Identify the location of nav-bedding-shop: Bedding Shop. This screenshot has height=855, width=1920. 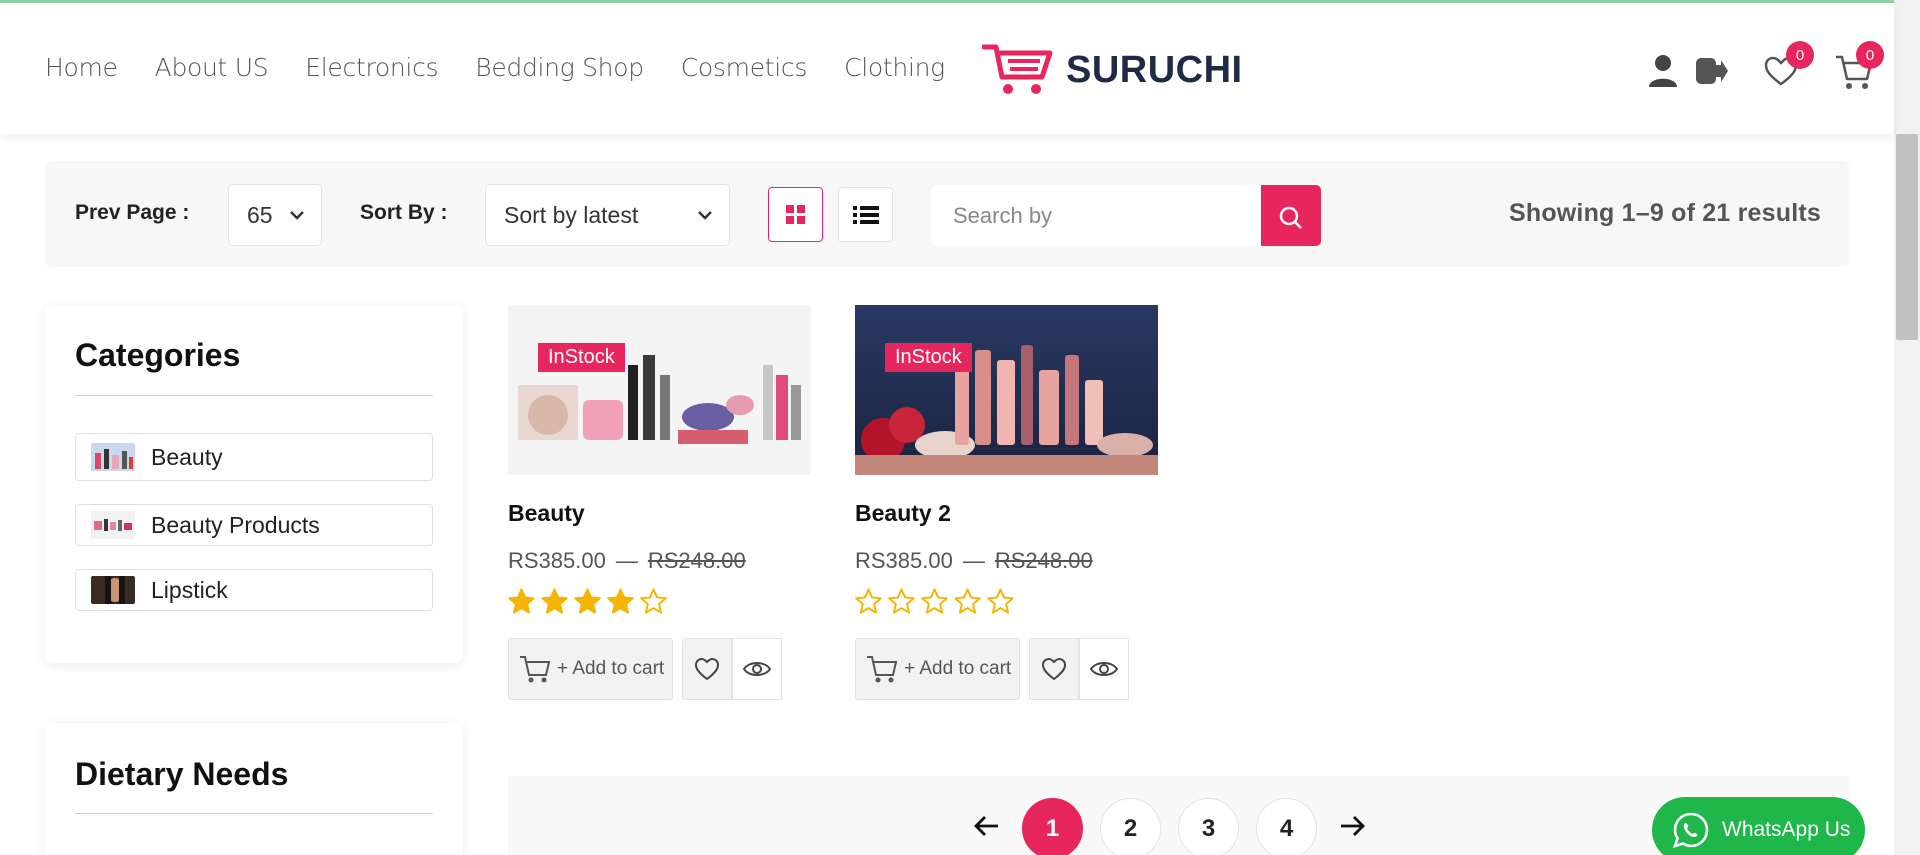
(559, 67).